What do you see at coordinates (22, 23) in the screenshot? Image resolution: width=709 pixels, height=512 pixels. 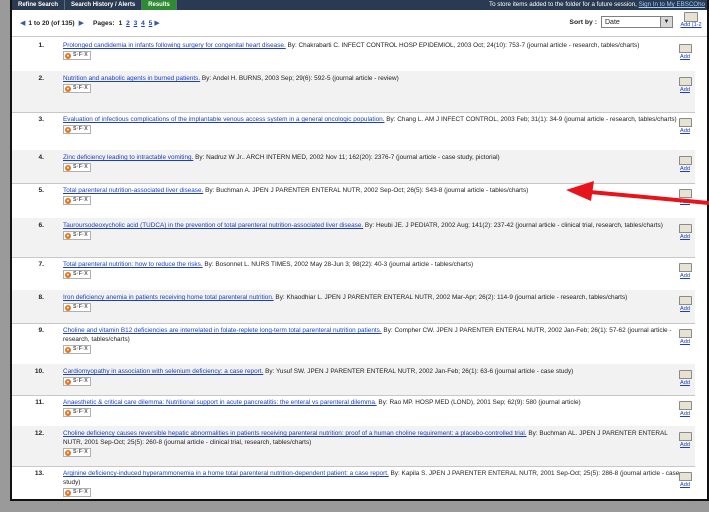 I see `previous-page-icon: ◀` at bounding box center [22, 23].